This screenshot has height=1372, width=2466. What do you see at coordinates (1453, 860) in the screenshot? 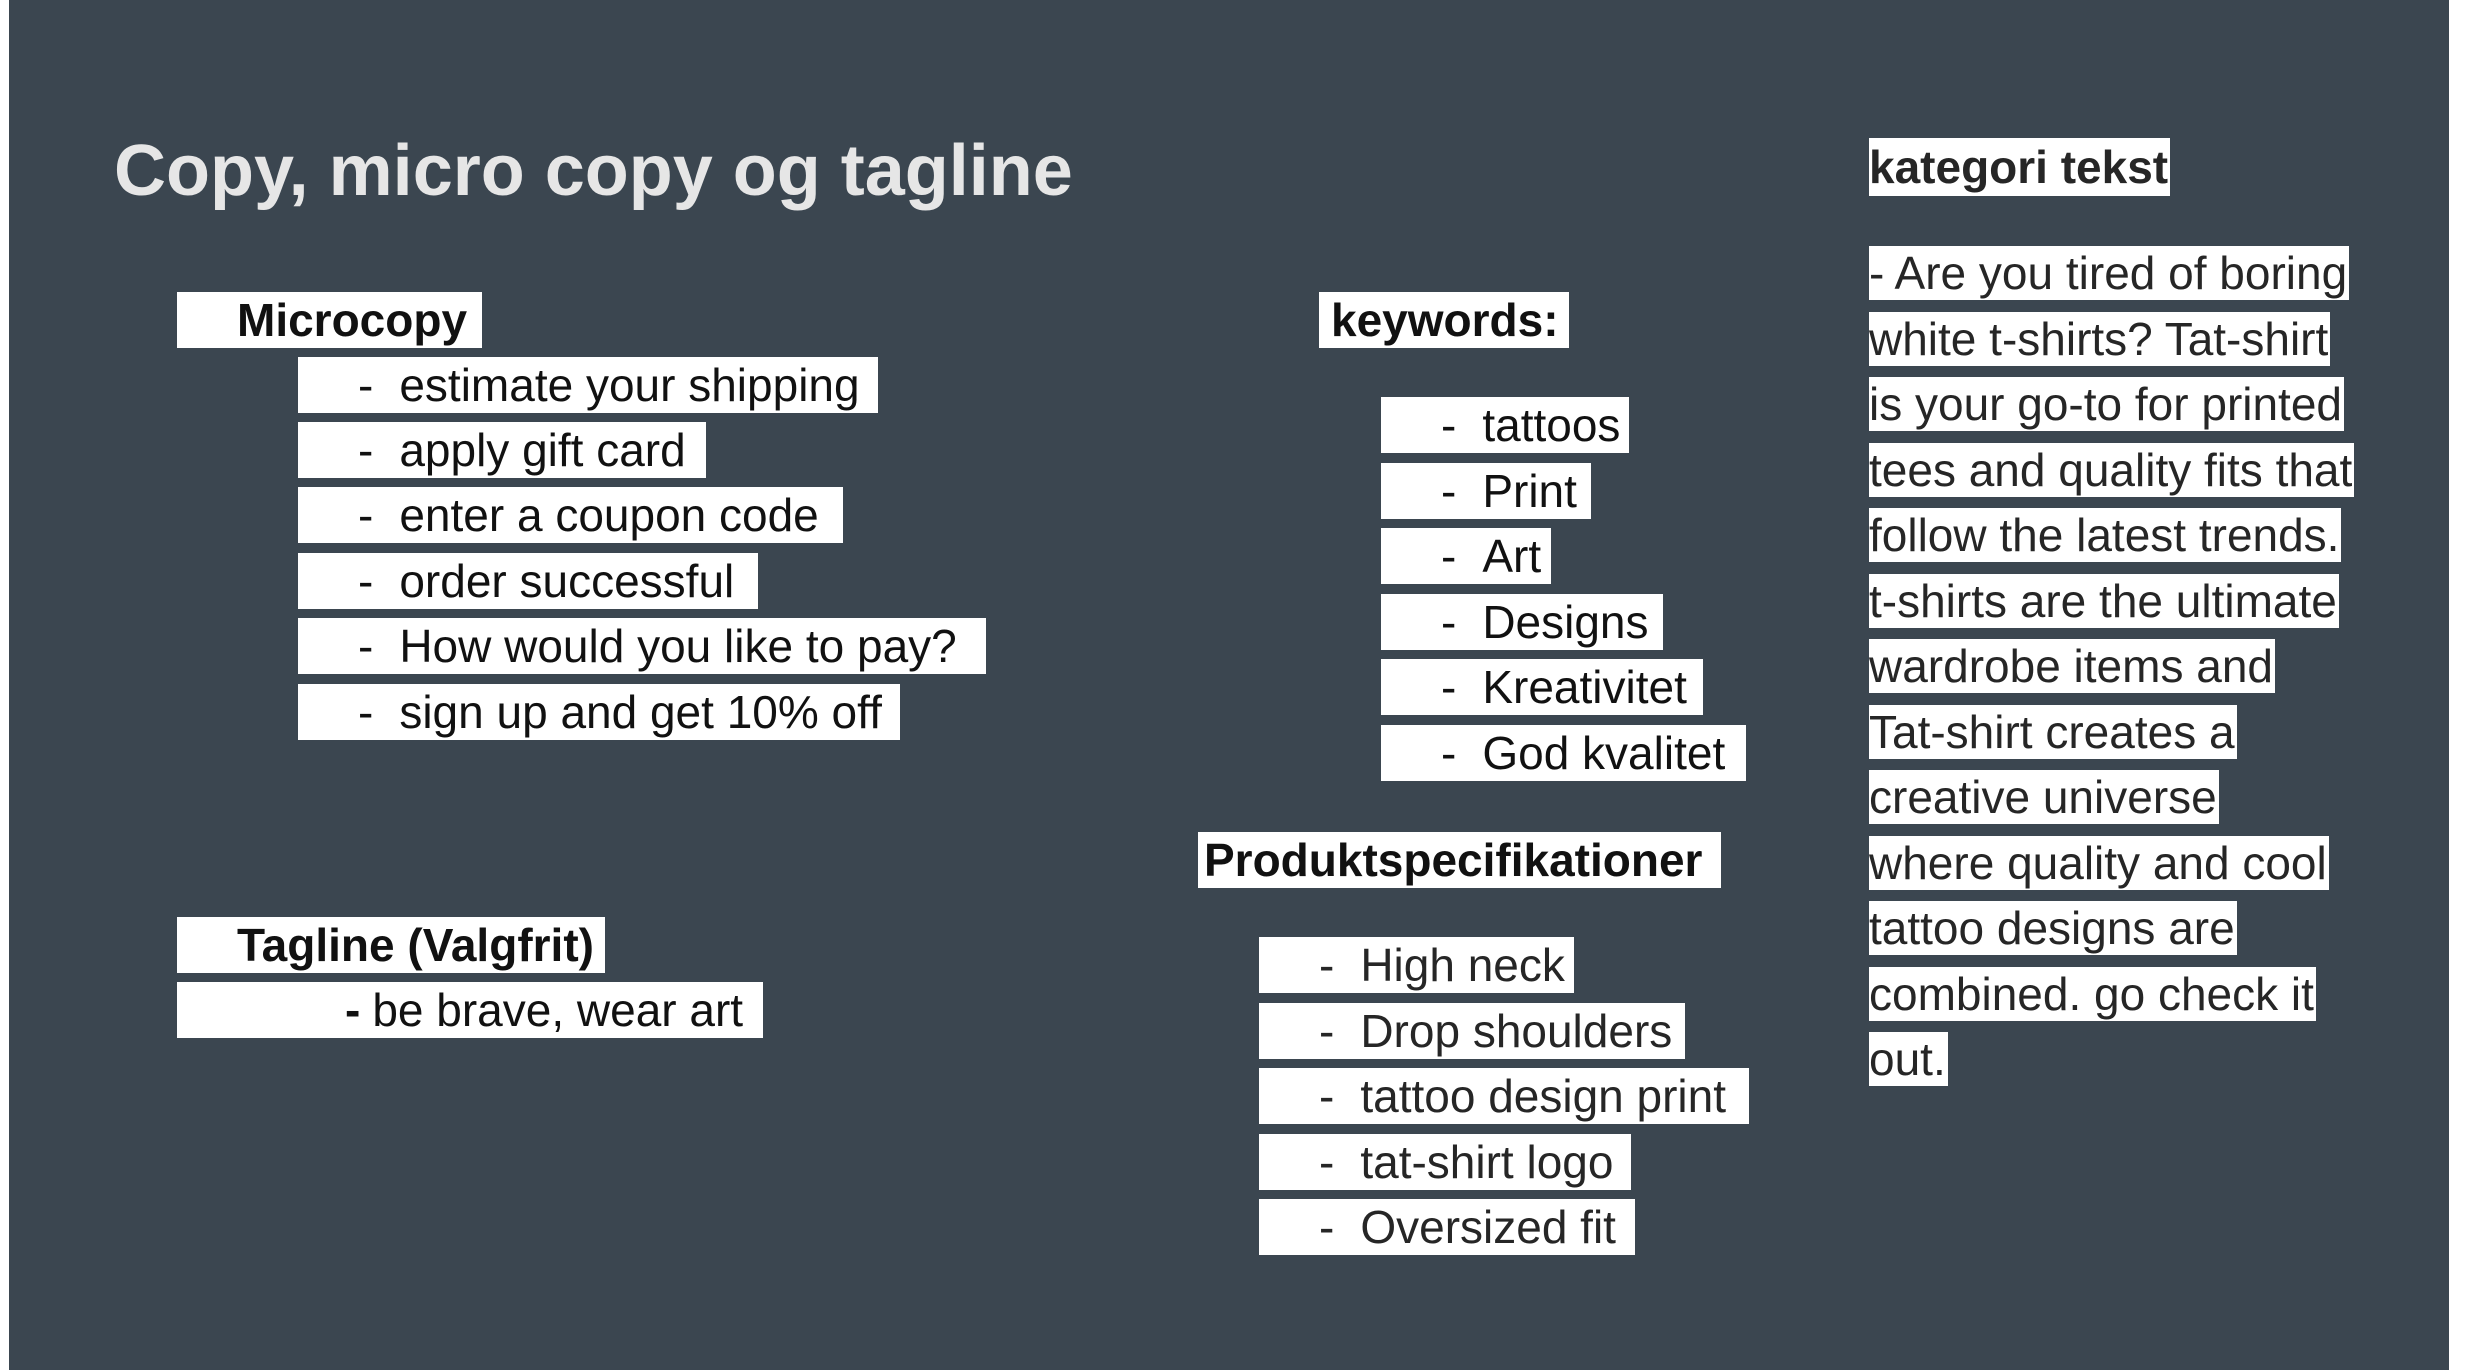
I see `specs-heading-text: Produktspecifikationer` at bounding box center [1453, 860].